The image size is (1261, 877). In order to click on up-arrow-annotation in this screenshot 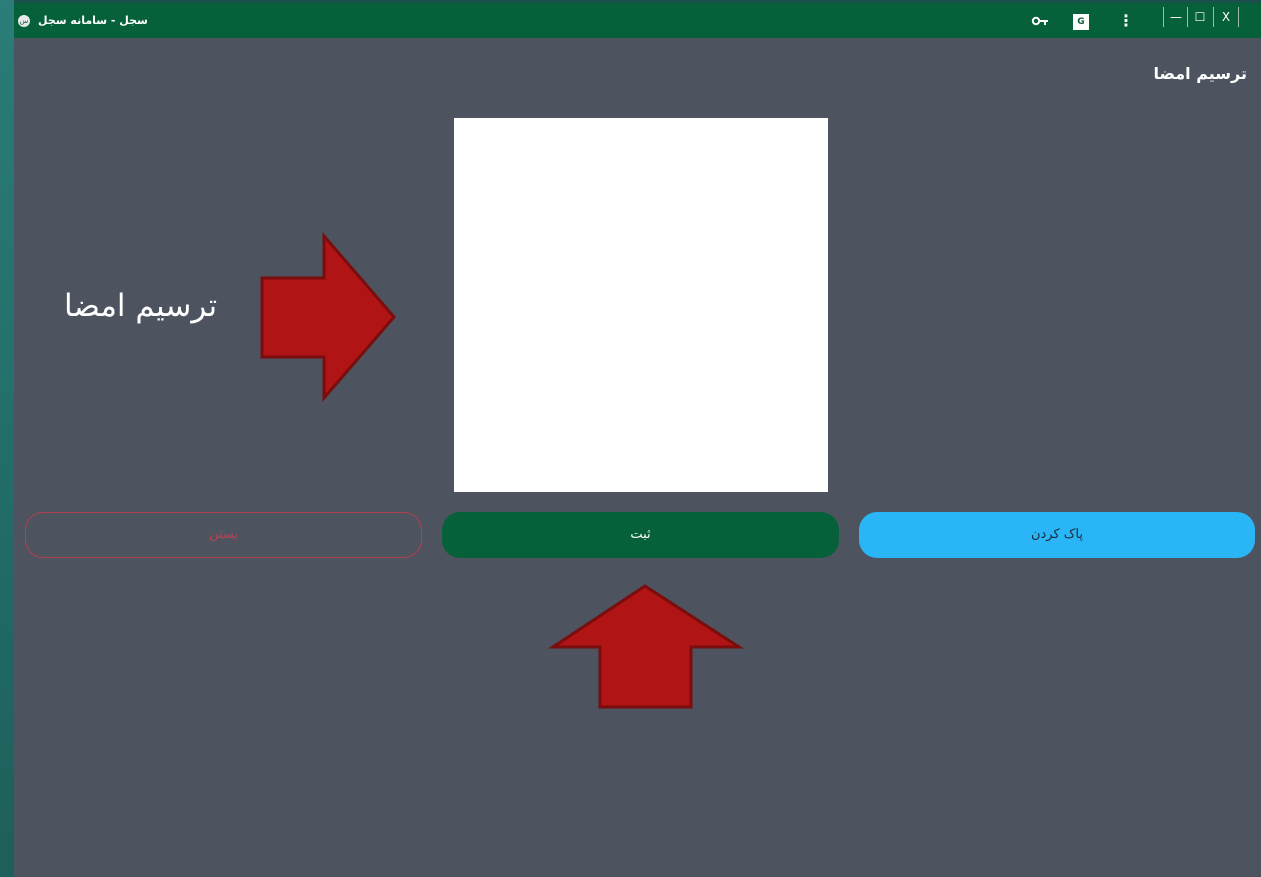, I will do `click(646, 646)`.